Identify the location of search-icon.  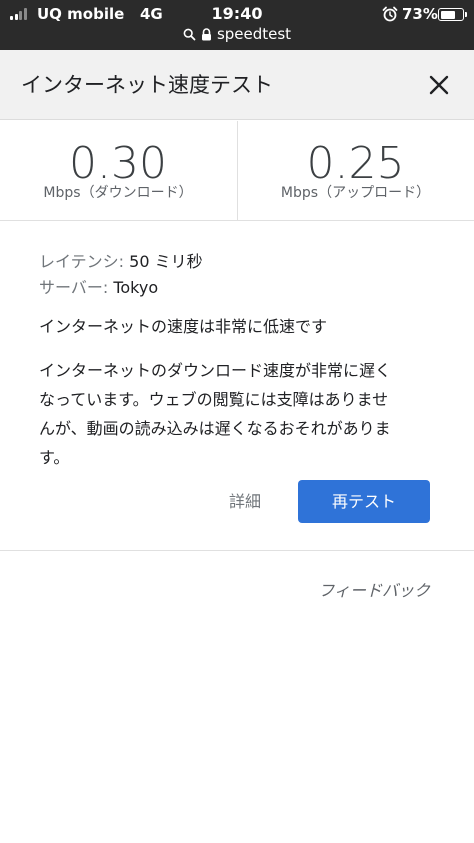
(189, 34).